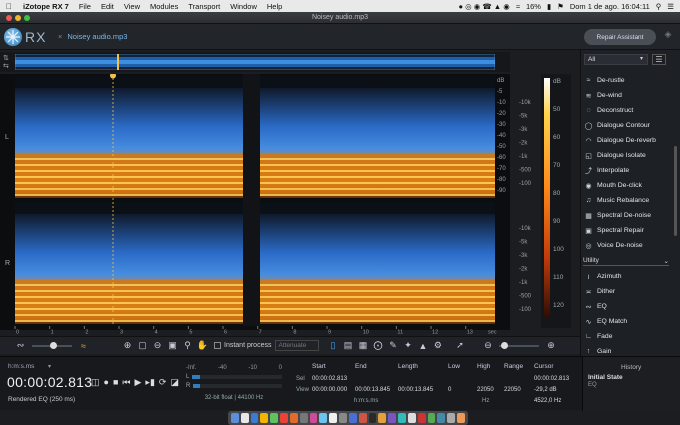 This screenshot has height=425, width=680. Describe the element at coordinates (415, 390) in the screenshot. I see `view-length: 00:00:13.845` at that location.